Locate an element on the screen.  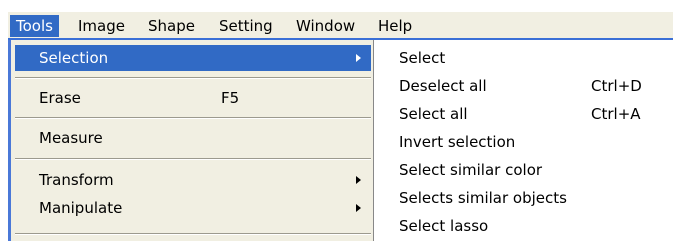
menu-item-label: Transform is located at coordinates (76, 180).